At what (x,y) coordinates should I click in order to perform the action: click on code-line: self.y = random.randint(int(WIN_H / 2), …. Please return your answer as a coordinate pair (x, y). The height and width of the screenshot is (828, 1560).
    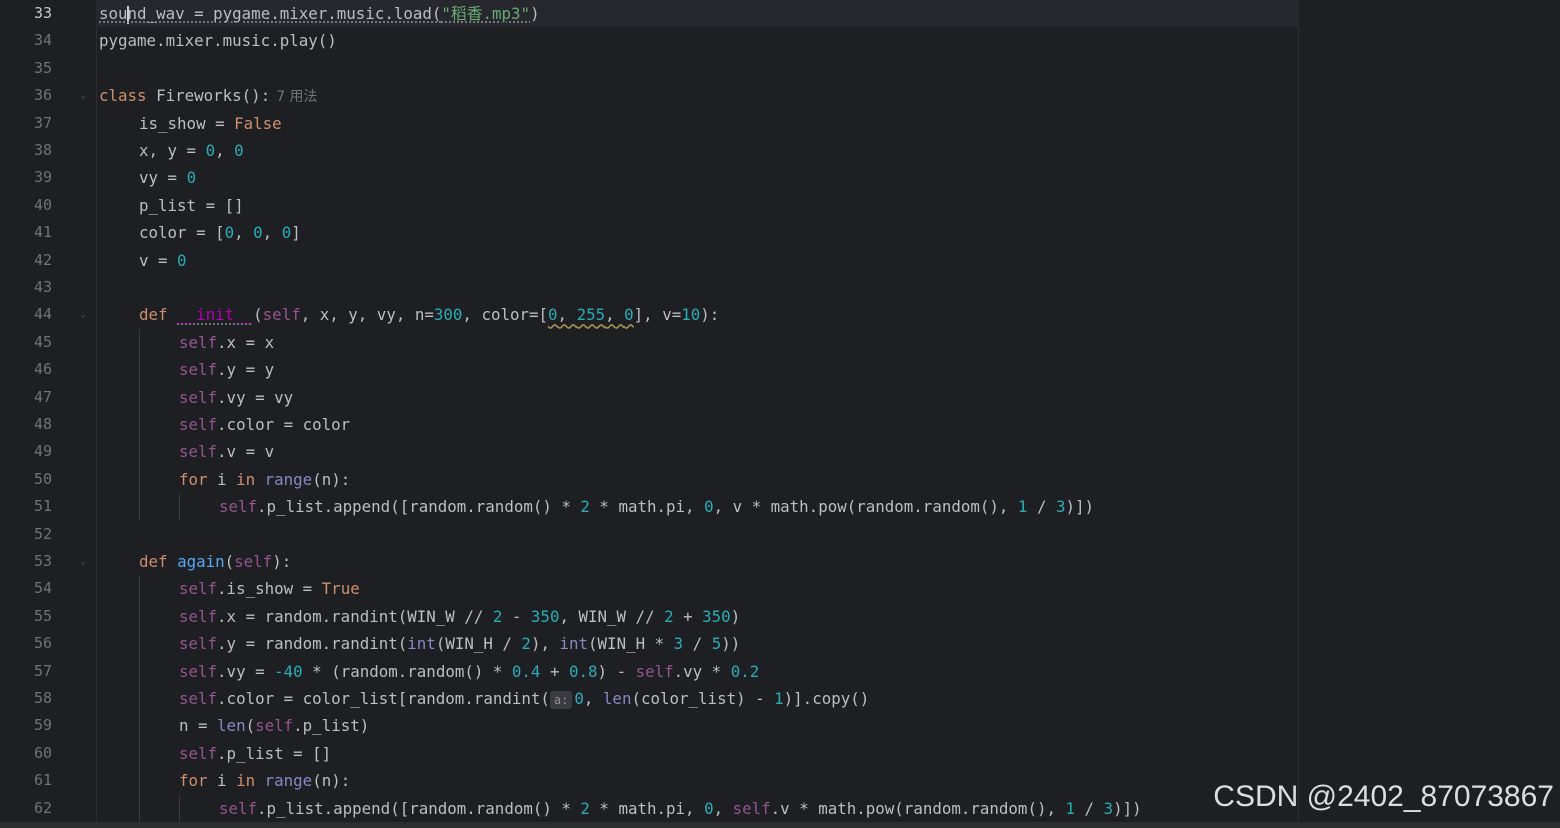
    Looking at the image, I should click on (459, 643).